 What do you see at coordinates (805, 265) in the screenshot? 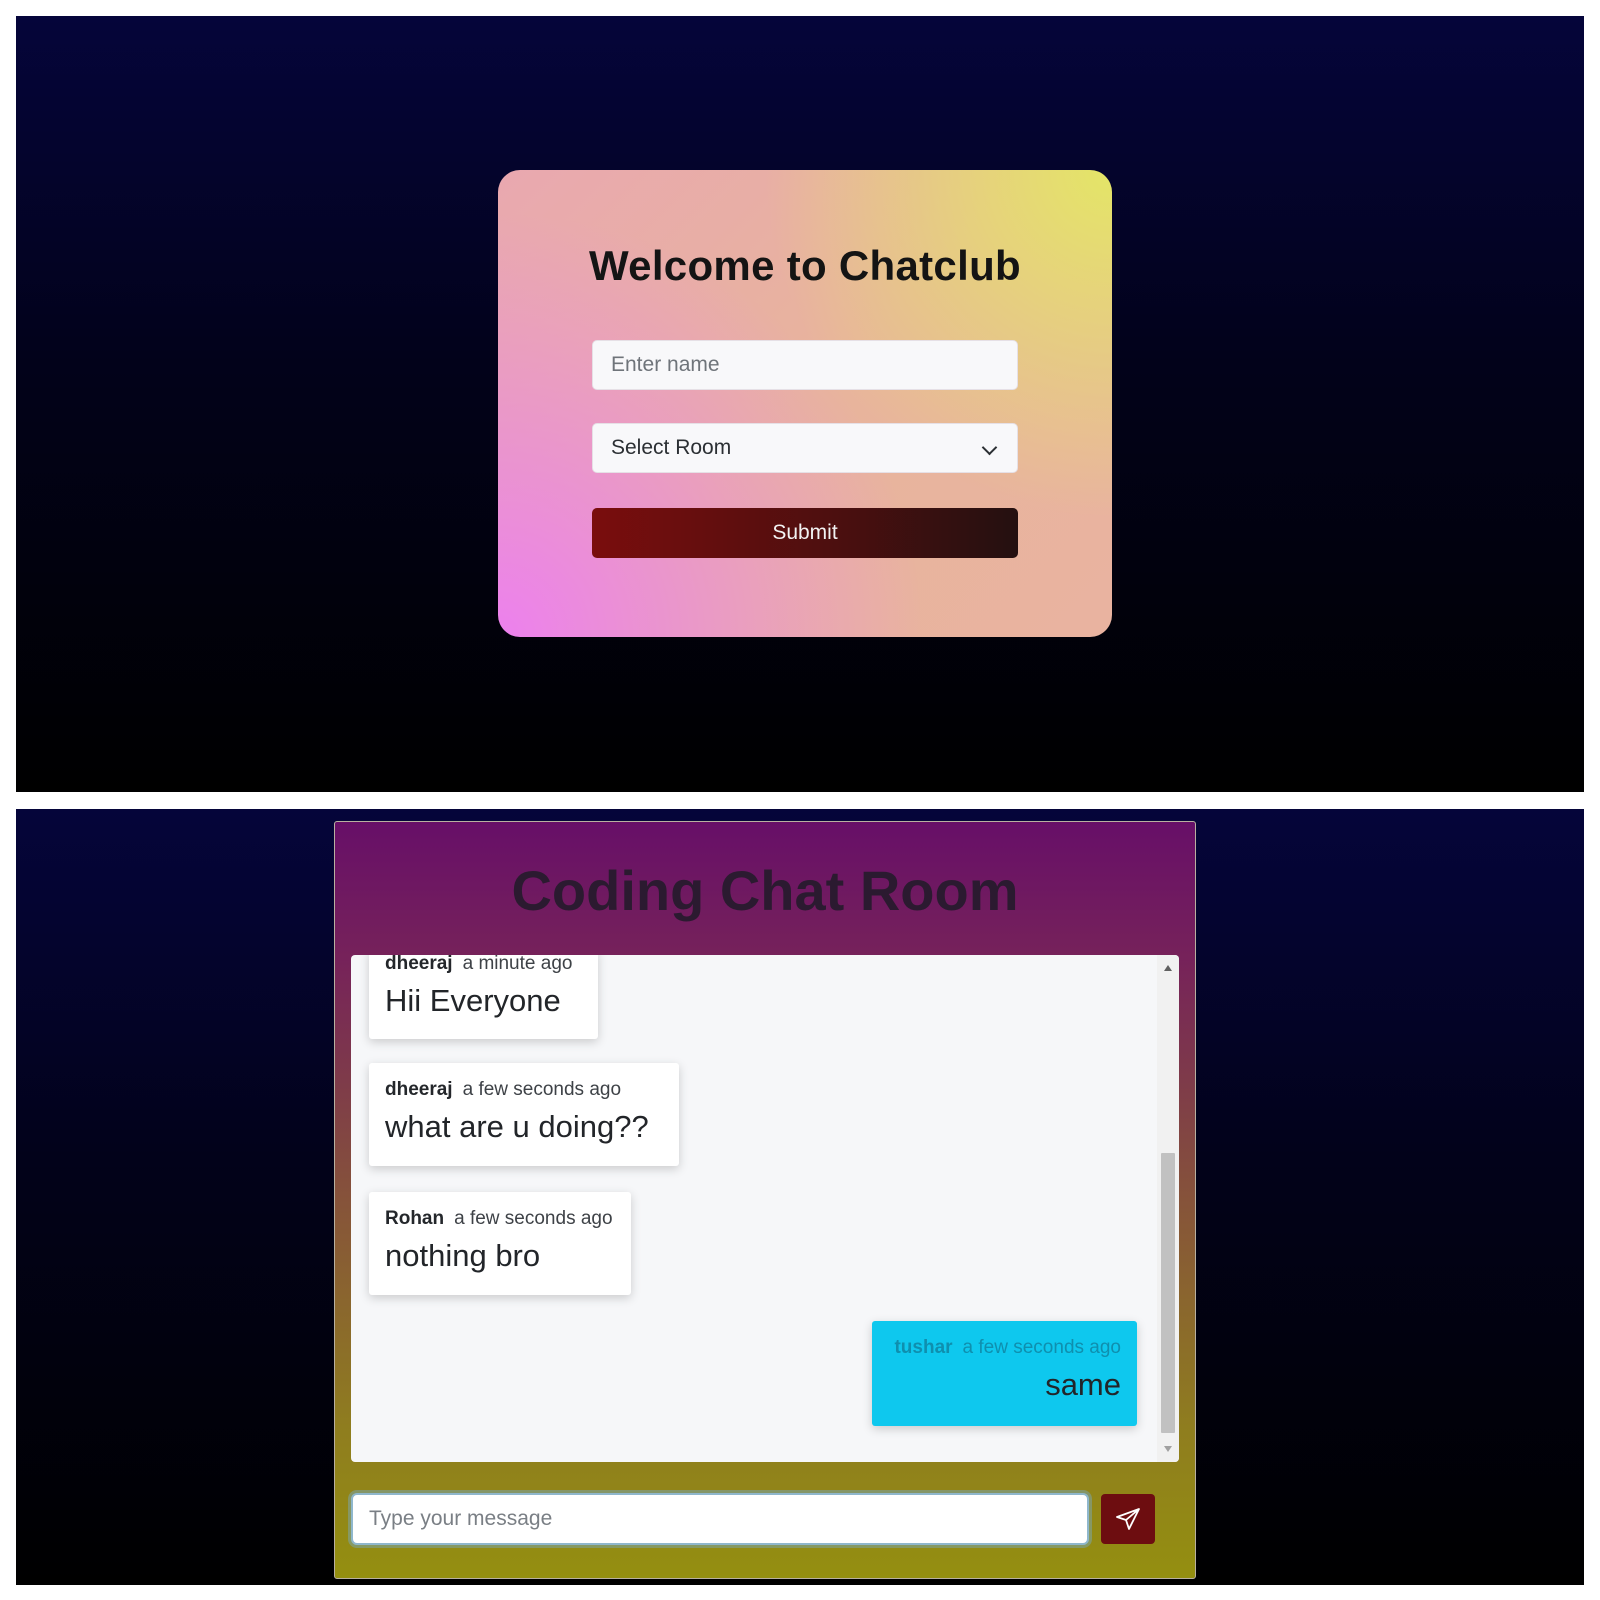
I see `login-title: Welcome to Chatclub` at bounding box center [805, 265].